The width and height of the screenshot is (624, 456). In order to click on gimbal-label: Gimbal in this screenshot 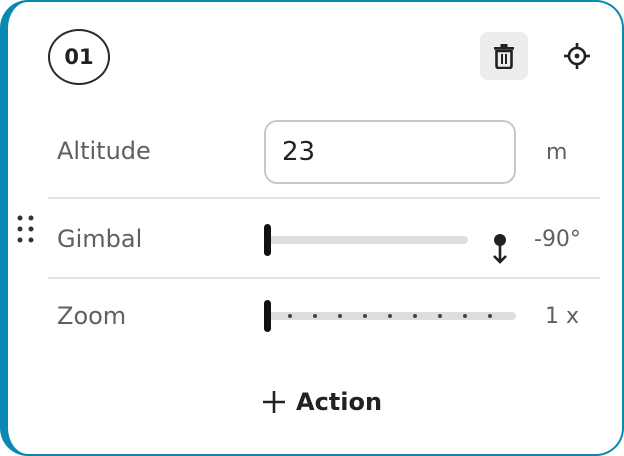, I will do `click(100, 239)`.